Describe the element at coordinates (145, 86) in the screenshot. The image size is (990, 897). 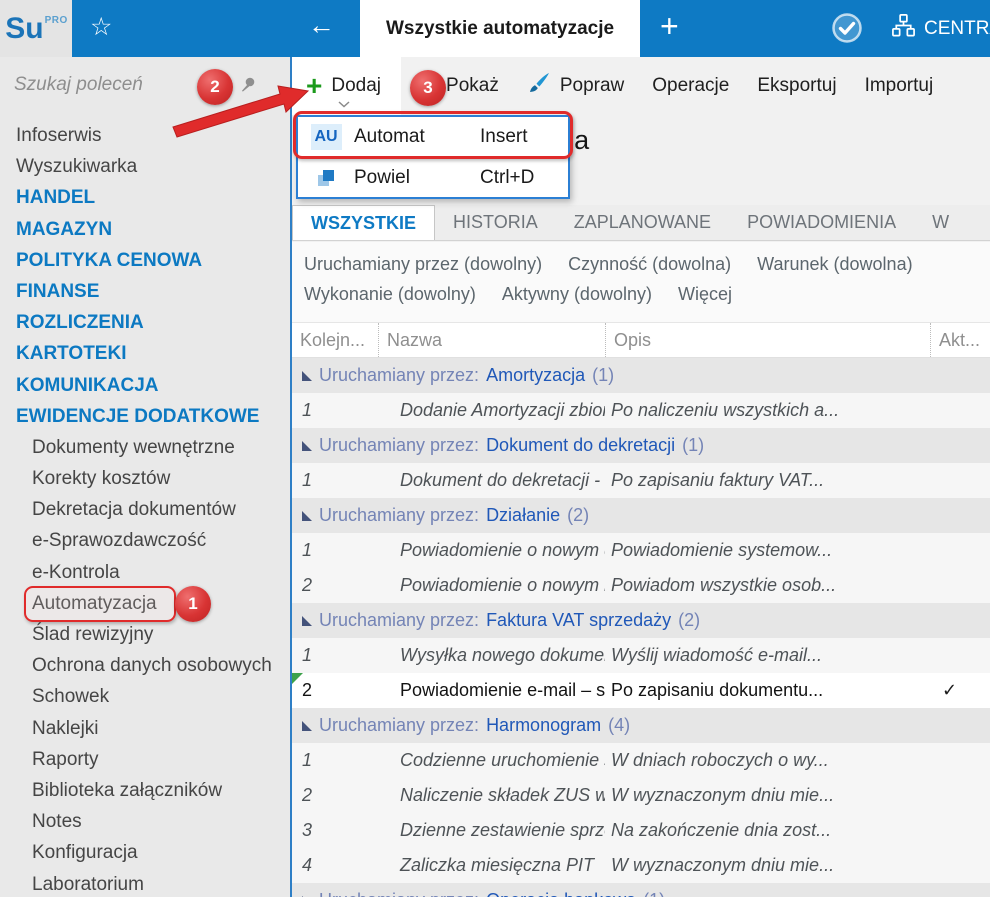
I see `command-search-input: Szukaj poleceń` at that location.